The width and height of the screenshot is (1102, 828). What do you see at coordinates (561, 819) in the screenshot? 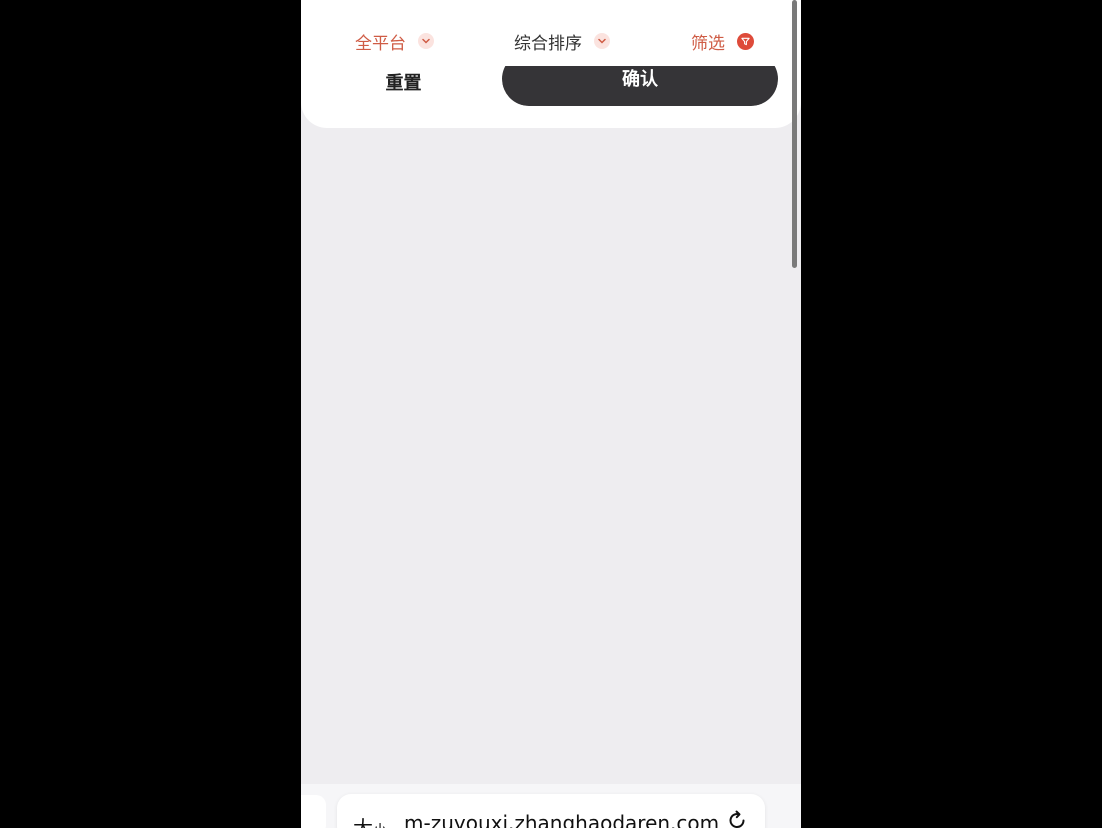
I see `url-text: m-zuyouxi.zhanghaodaren.com` at bounding box center [561, 819].